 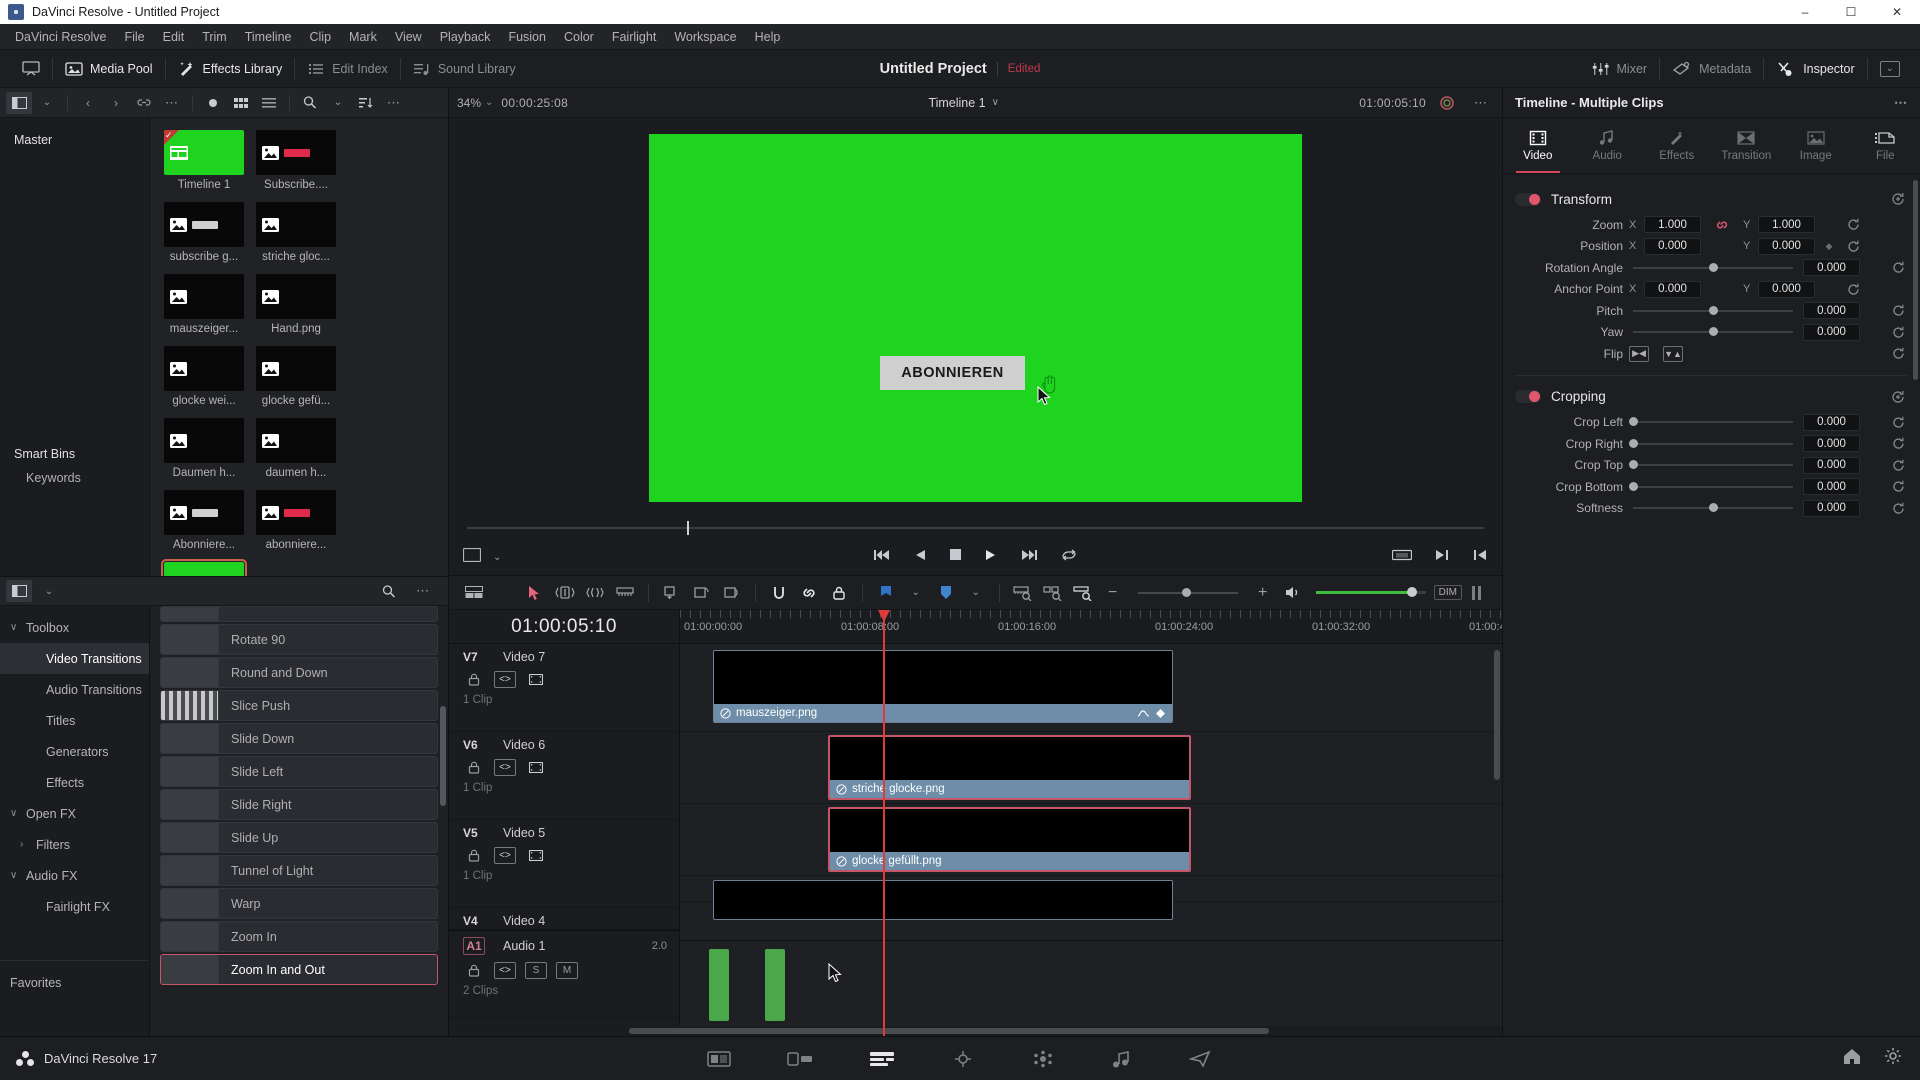 What do you see at coordinates (1411, 592) in the screenshot?
I see `volume-slider-knob` at bounding box center [1411, 592].